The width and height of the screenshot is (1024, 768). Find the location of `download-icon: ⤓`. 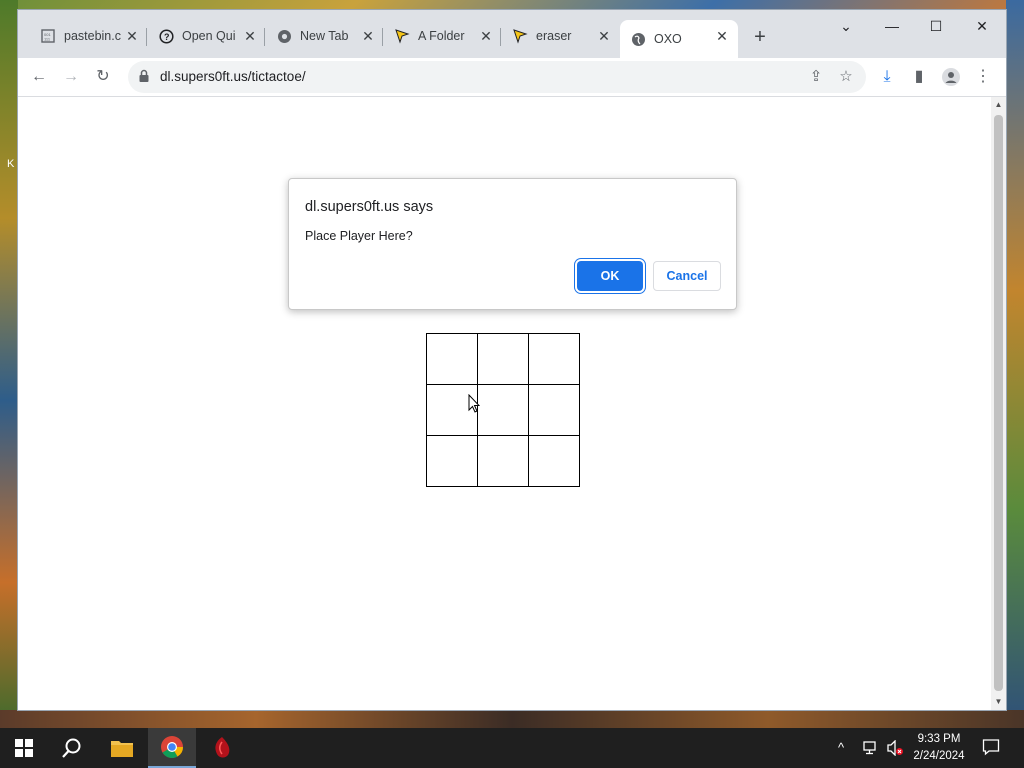

download-icon: ⤓ is located at coordinates (887, 77).